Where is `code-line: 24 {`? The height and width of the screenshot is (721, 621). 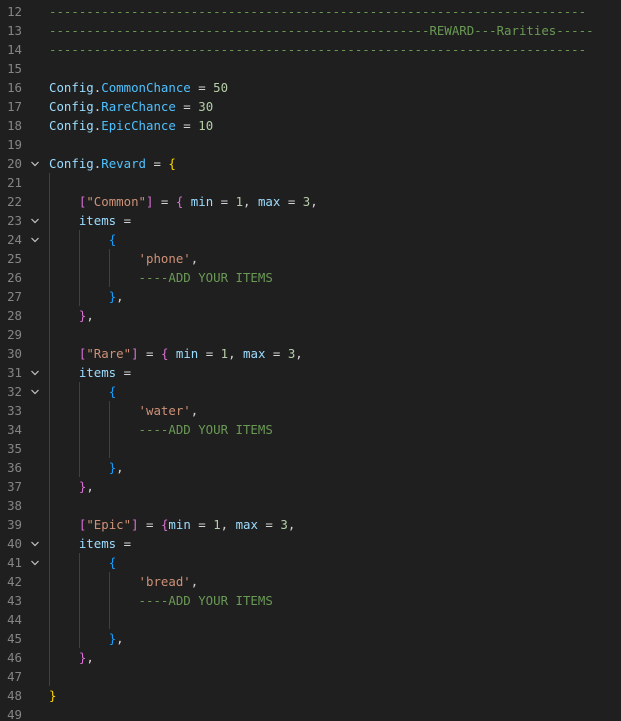
code-line: 24 { is located at coordinates (310, 239).